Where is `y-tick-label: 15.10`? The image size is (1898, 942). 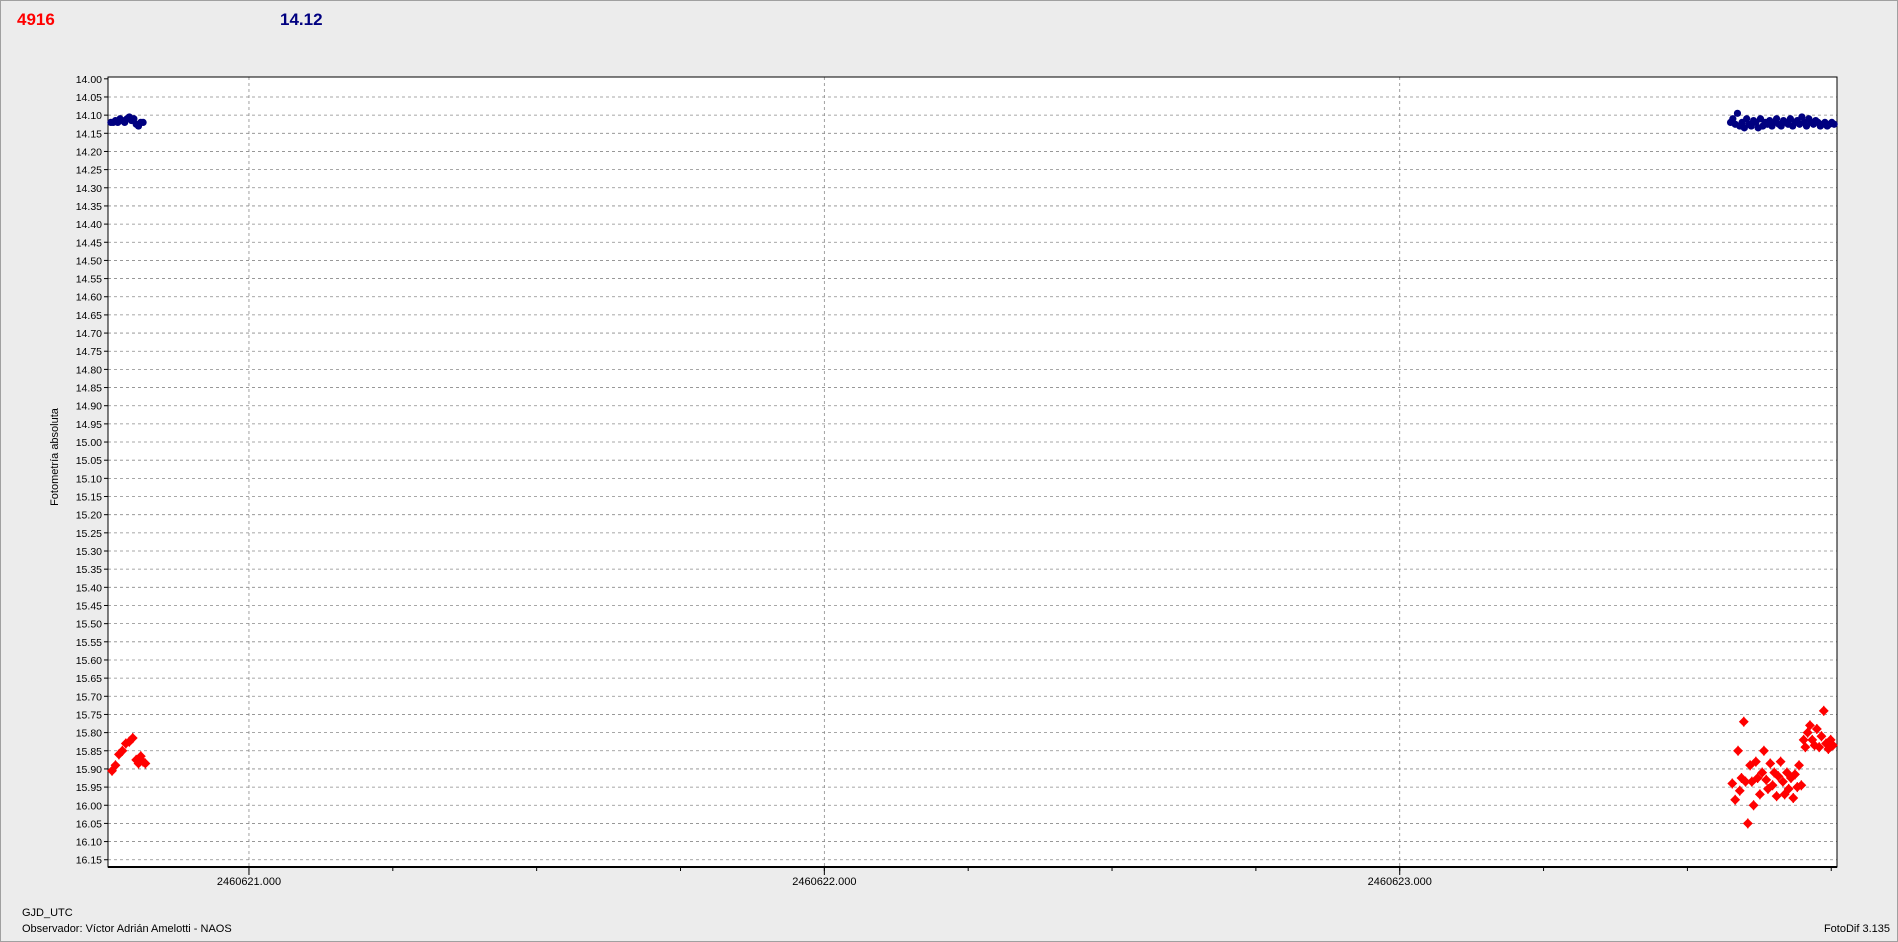
y-tick-label: 15.10 is located at coordinates (89, 479).